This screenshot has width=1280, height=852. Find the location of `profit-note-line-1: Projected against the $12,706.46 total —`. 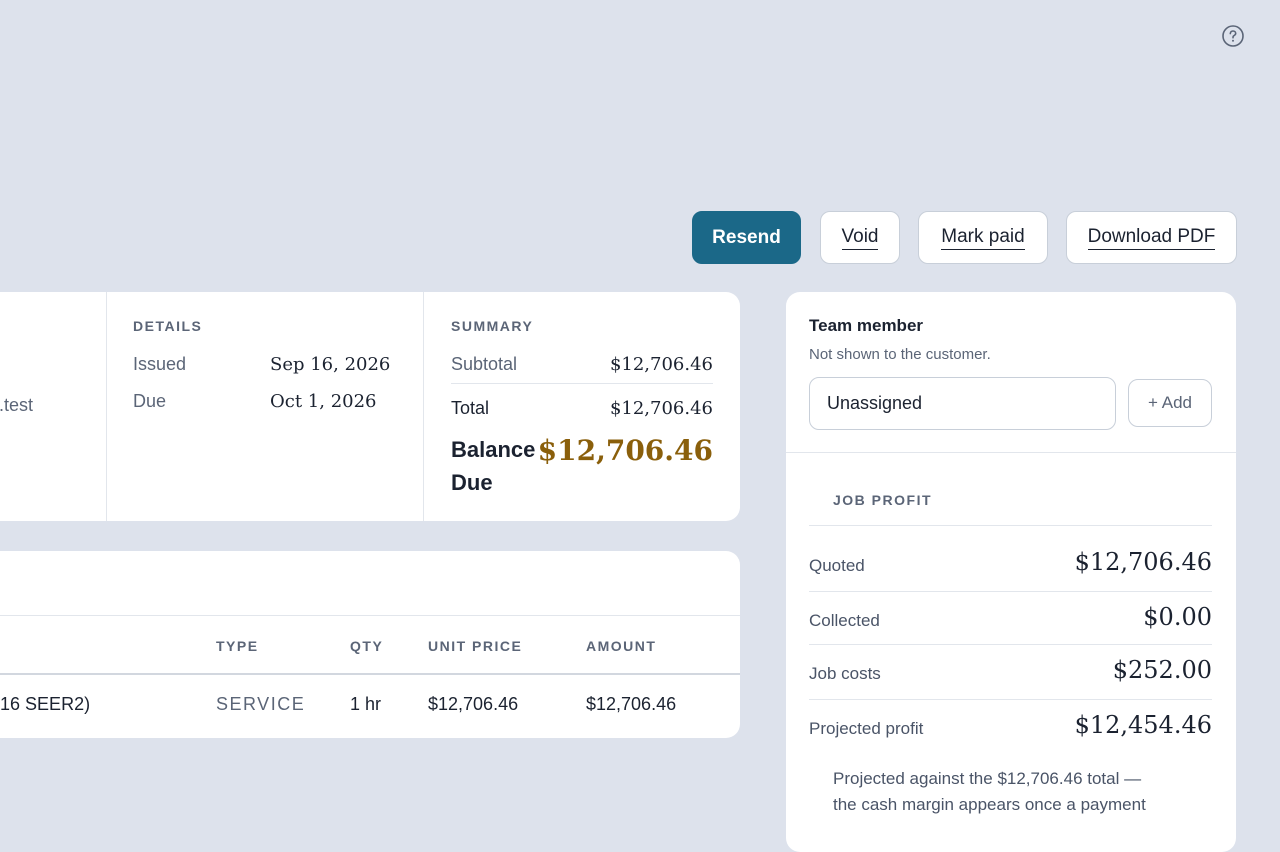

profit-note-line-1: Projected against the $12,706.46 total — is located at coordinates (987, 778).